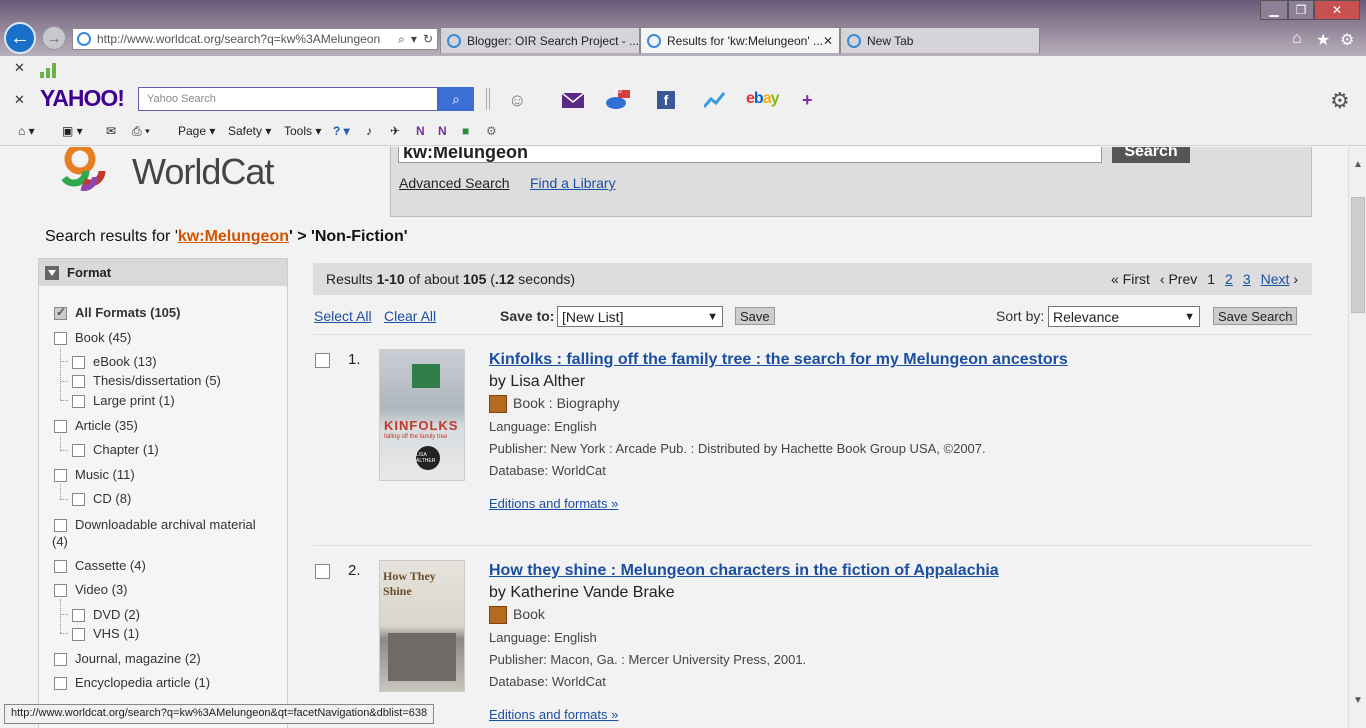 This screenshot has height=728, width=1366. I want to click on search-input: kw:Melungeon, so click(750, 155).